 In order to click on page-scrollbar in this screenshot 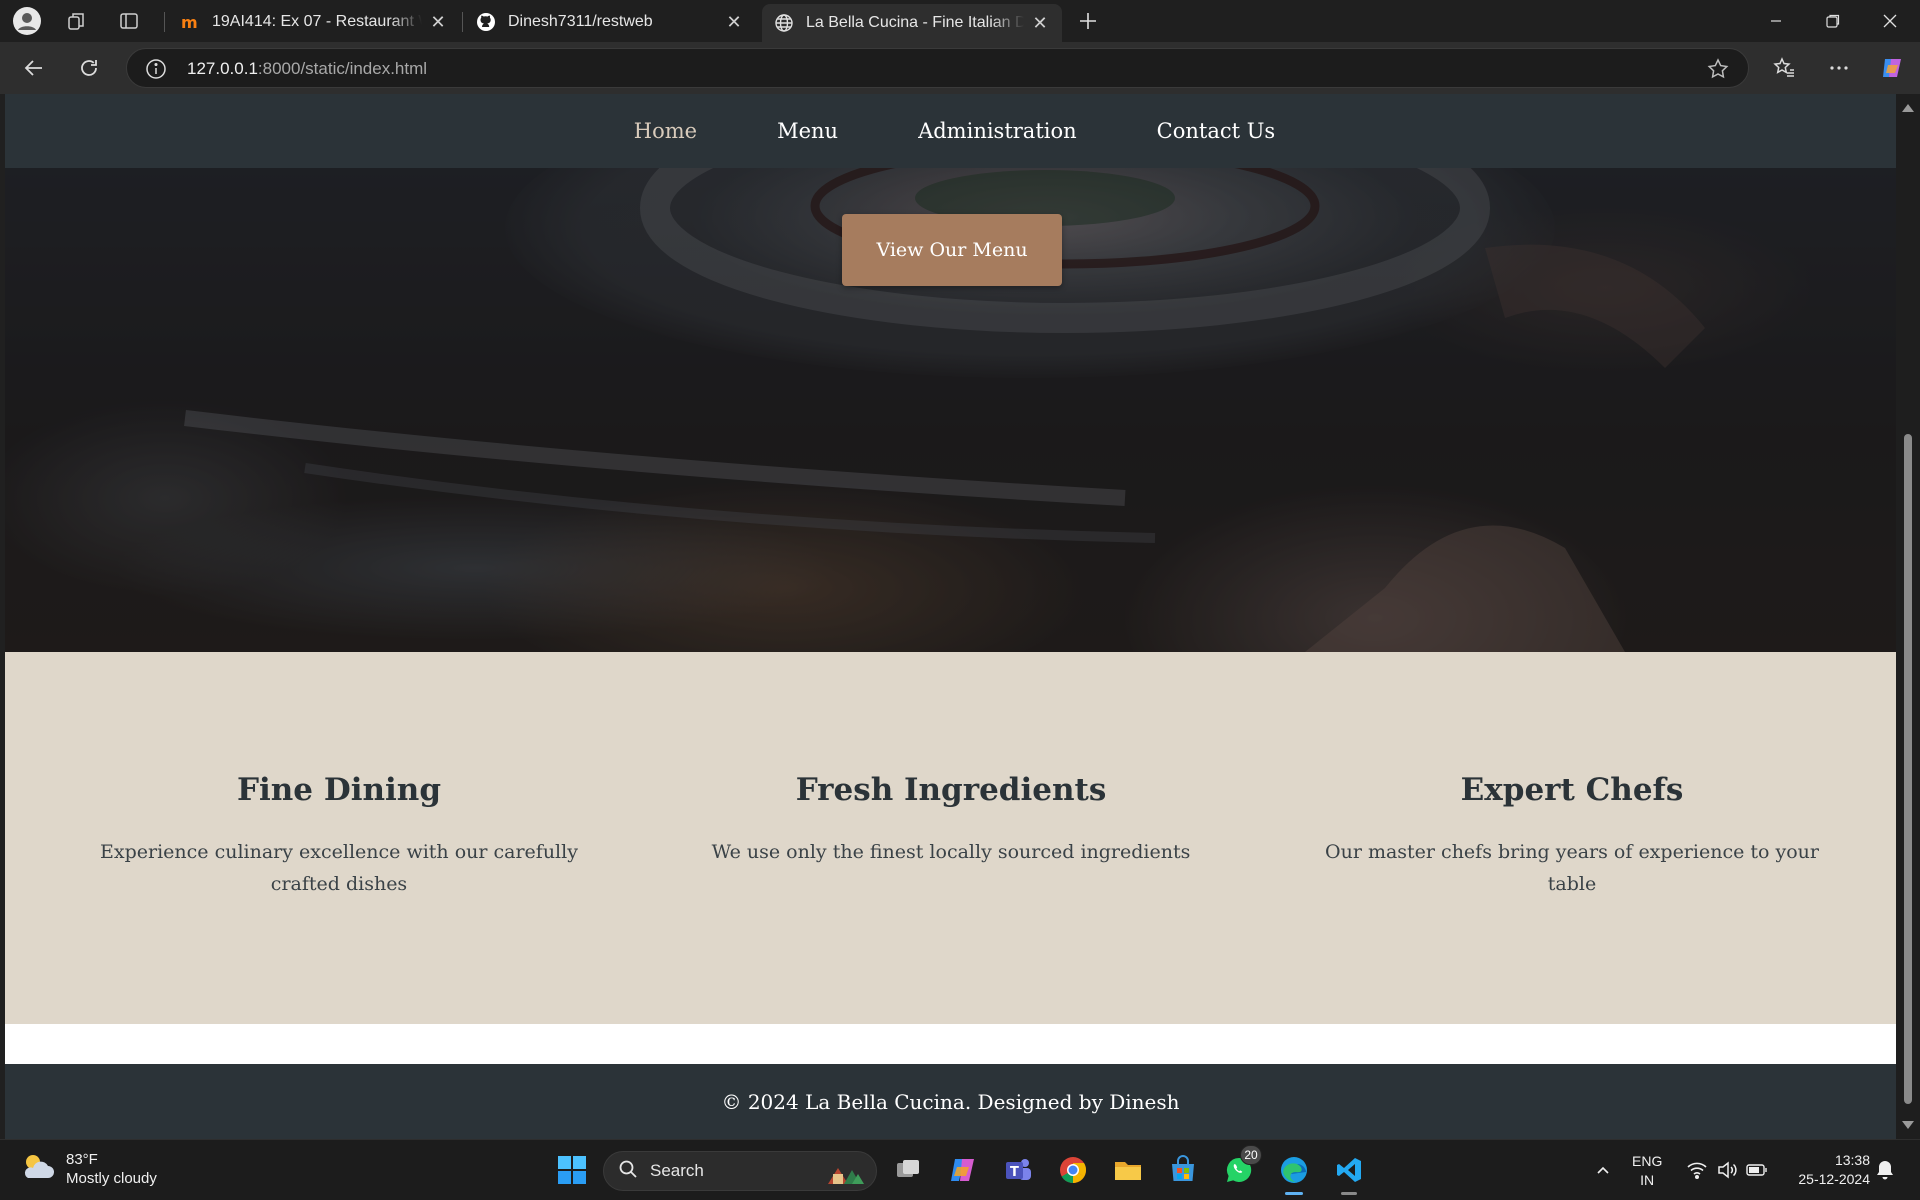, I will do `click(1908, 616)`.